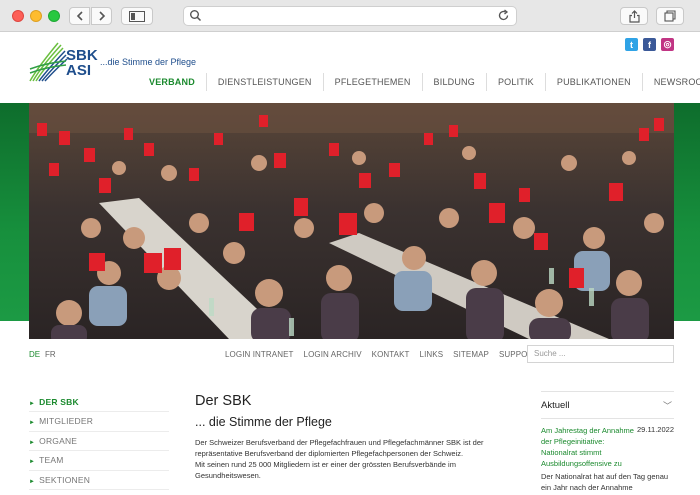  Describe the element at coordinates (148, 62) in the screenshot. I see `tagline: ...die Stimme der Pflege` at that location.